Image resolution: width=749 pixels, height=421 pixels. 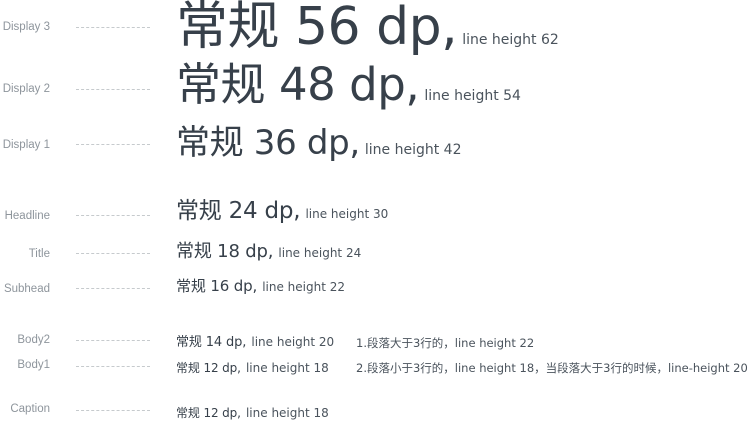 I want to click on guide-line-body2, so click(x=113, y=340).